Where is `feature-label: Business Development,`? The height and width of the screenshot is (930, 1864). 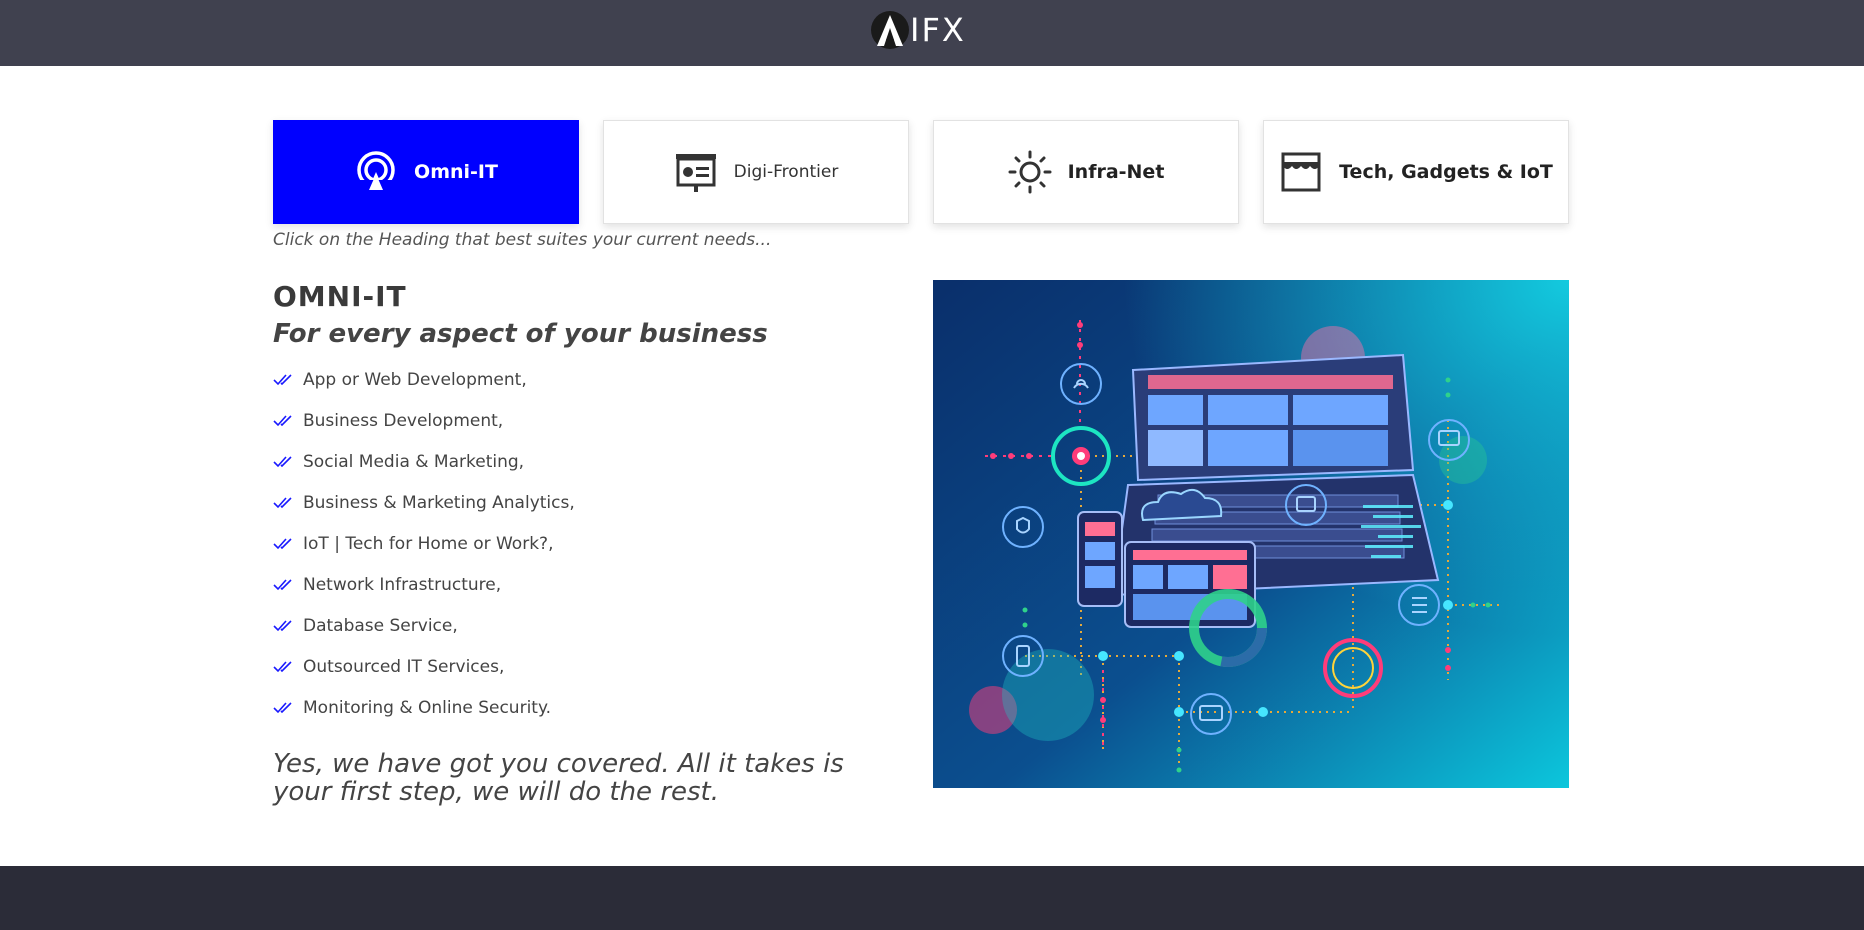
feature-label: Business Development, is located at coordinates (403, 420).